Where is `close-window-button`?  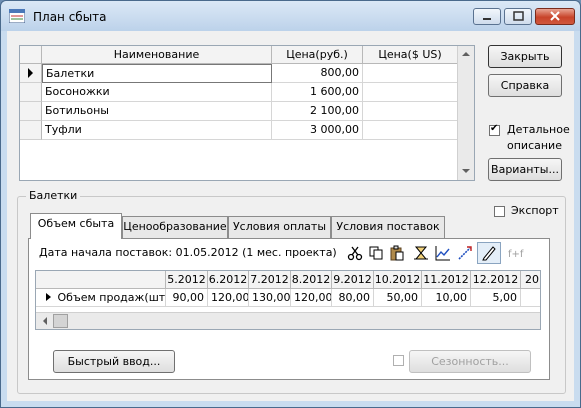
close-window-button is located at coordinates (555, 16).